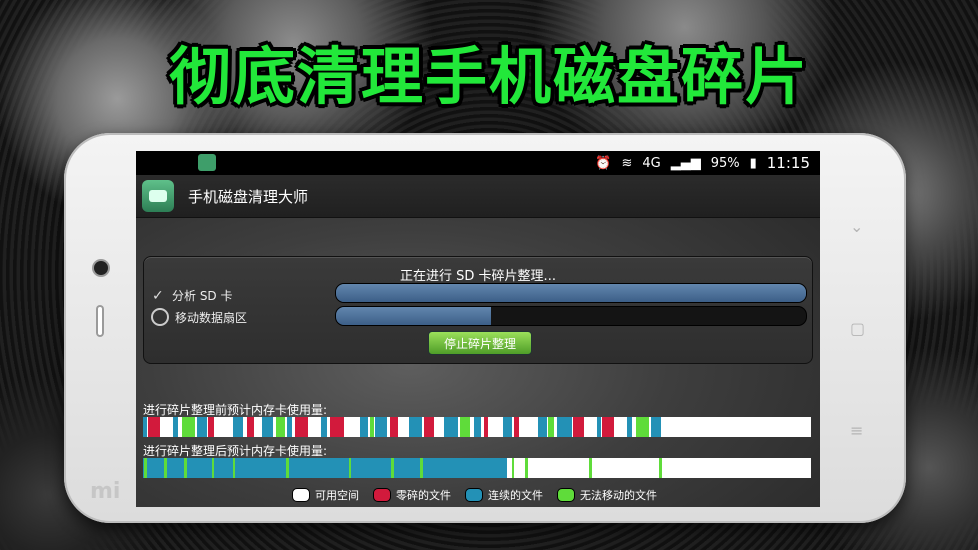 The height and width of the screenshot is (550, 978). I want to click on after-map-label: 进行碎片整理后预计内存卡使用量:, so click(235, 451).